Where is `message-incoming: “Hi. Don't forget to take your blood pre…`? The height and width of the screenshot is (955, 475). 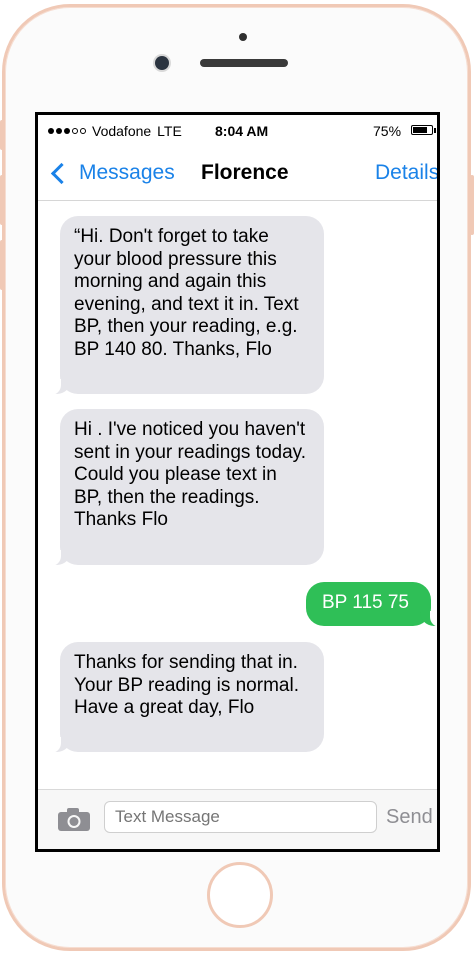
message-incoming: “Hi. Don't forget to take your blood pre… is located at coordinates (186, 305).